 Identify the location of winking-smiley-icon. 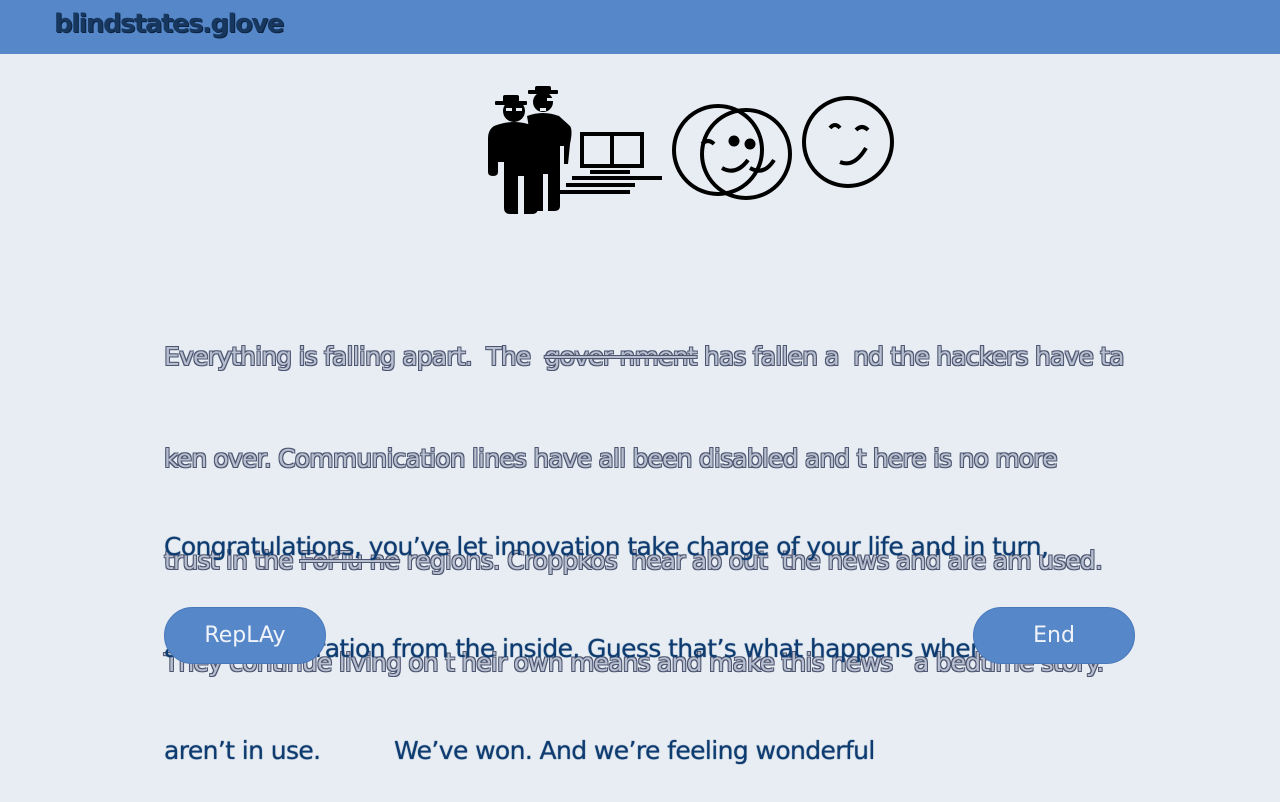
(848, 142).